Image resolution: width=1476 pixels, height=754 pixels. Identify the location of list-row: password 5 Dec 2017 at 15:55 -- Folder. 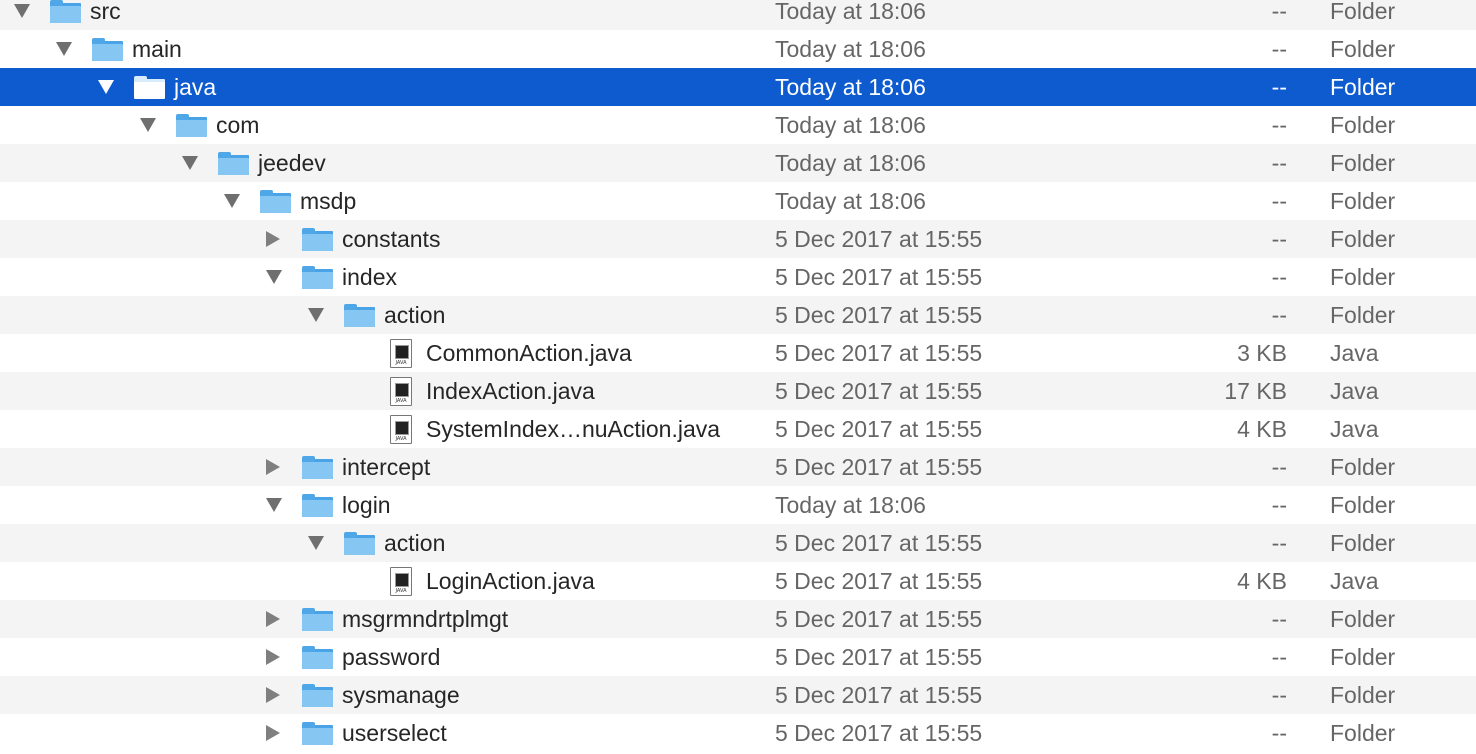
(738, 657).